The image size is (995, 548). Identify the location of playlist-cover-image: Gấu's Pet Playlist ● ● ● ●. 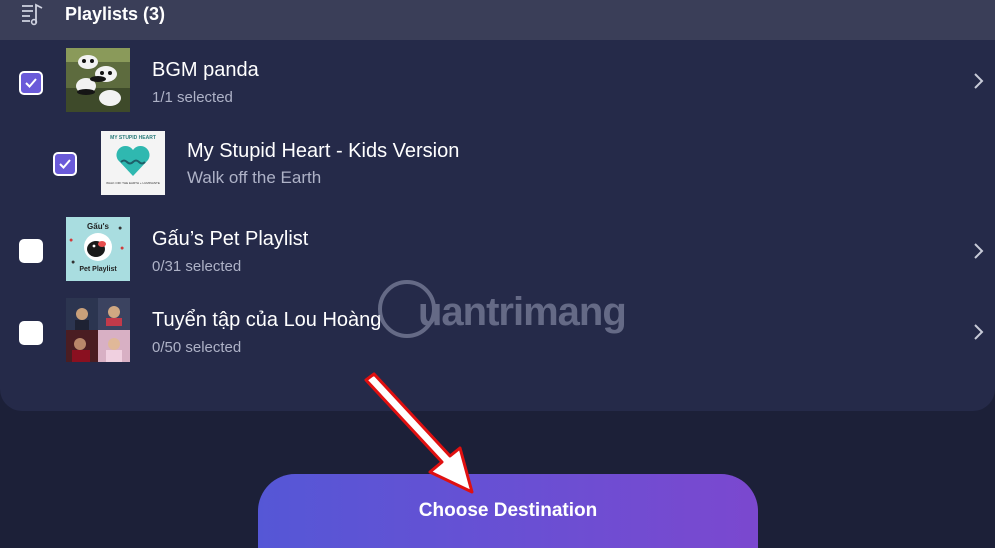
(98, 249).